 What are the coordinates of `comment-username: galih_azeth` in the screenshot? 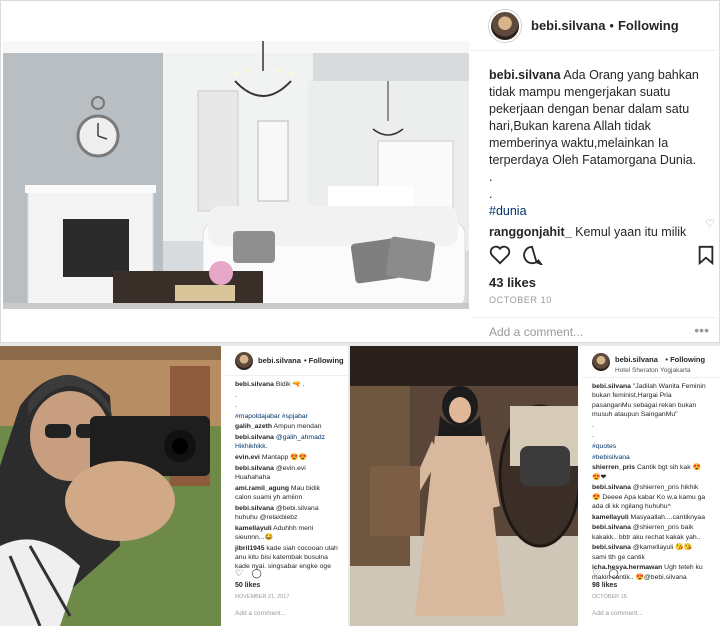 It's located at (253, 426).